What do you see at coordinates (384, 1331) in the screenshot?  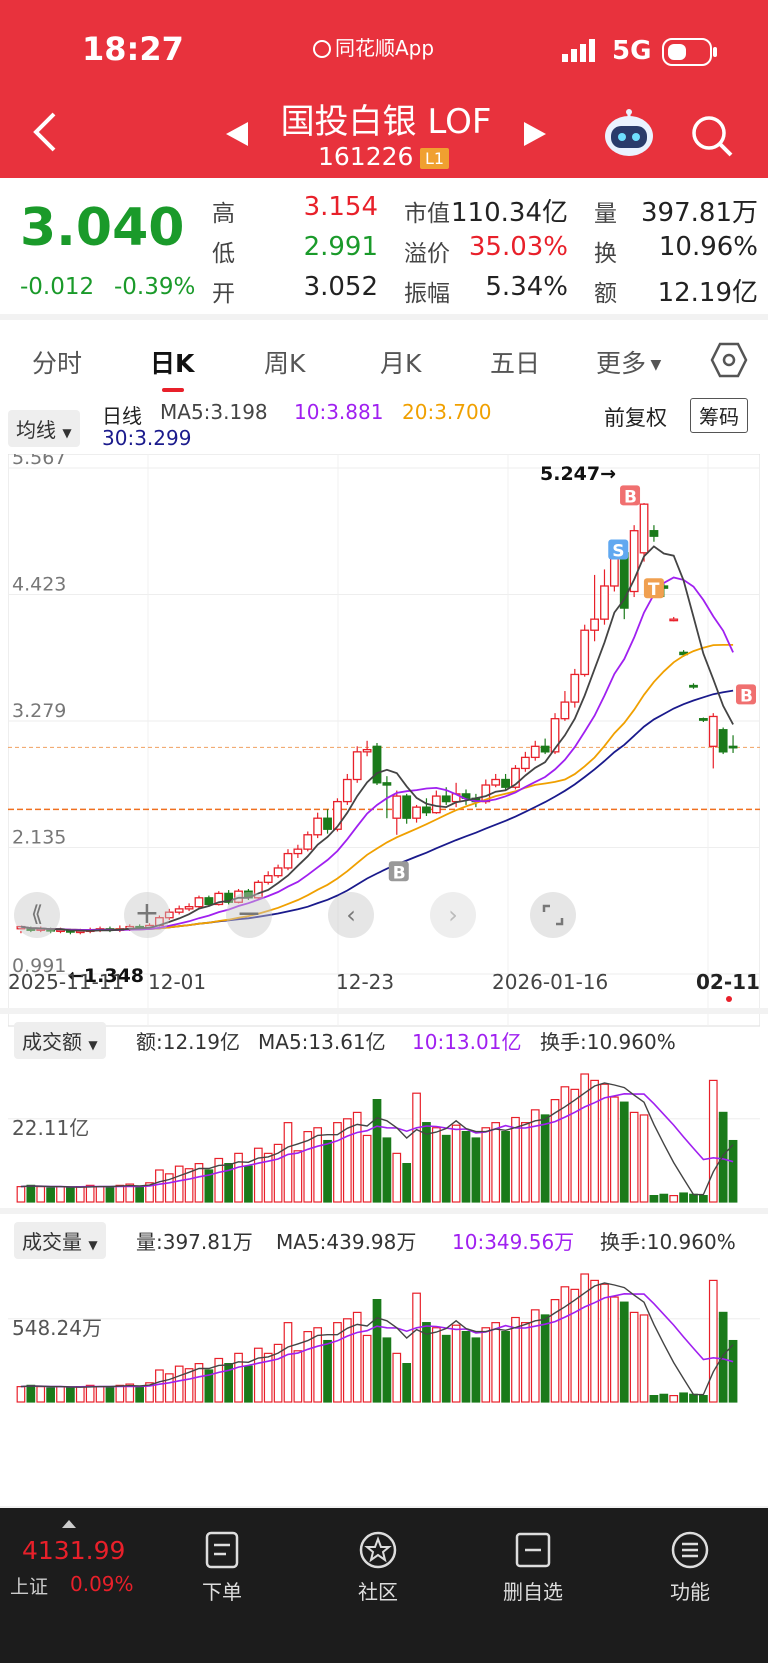 I see `volume-chart` at bounding box center [384, 1331].